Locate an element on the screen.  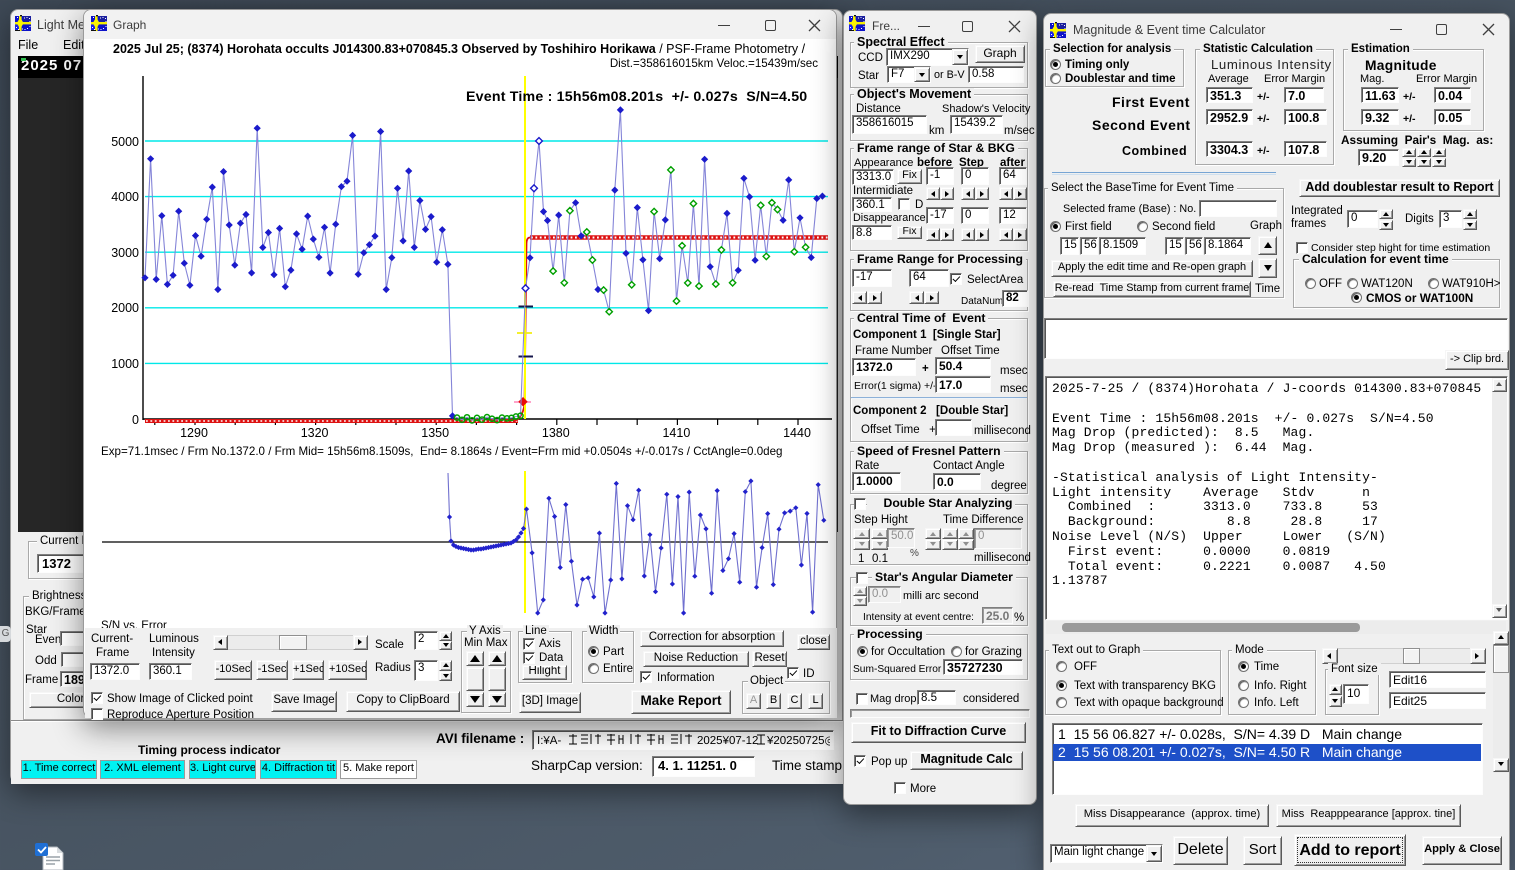
svg-text: 2025¥07-12 is located at coordinates (727, 741).